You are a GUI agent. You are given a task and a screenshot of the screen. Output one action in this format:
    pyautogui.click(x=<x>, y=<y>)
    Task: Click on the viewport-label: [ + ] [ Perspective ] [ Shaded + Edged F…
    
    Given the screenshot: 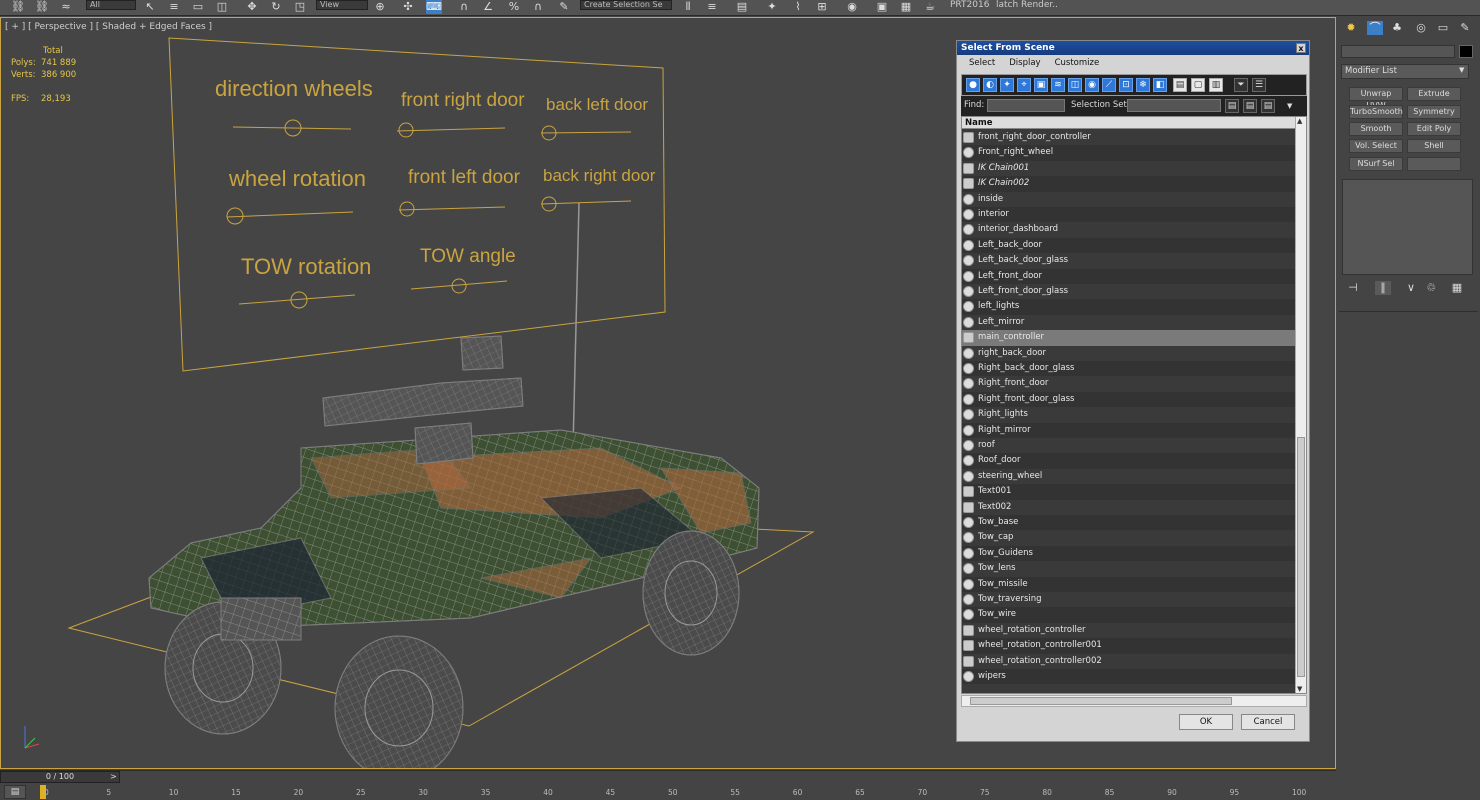 What is the action you would take?
    pyautogui.click(x=108, y=27)
    